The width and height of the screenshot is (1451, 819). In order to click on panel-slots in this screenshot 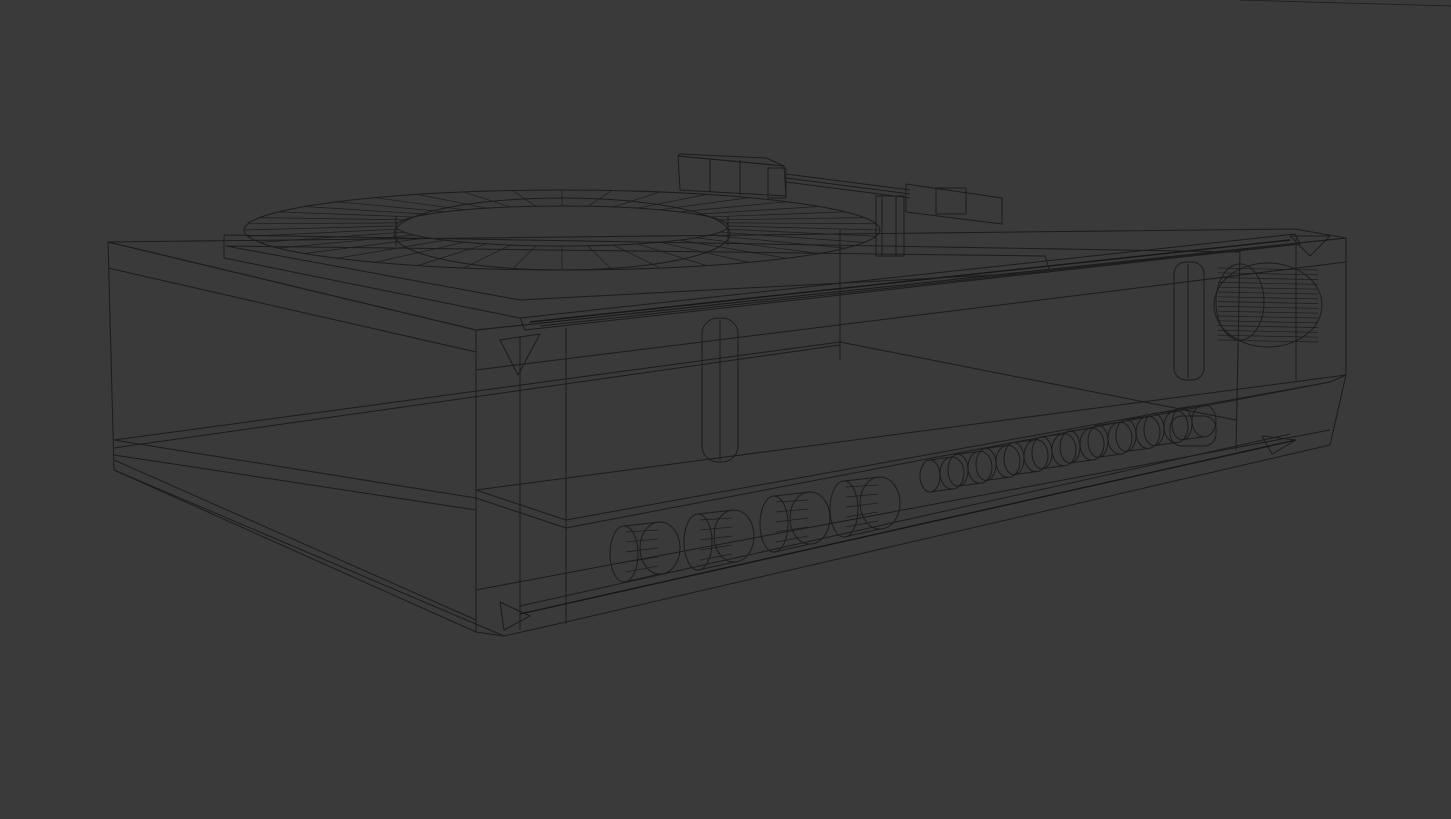, I will do `click(953, 362)`.